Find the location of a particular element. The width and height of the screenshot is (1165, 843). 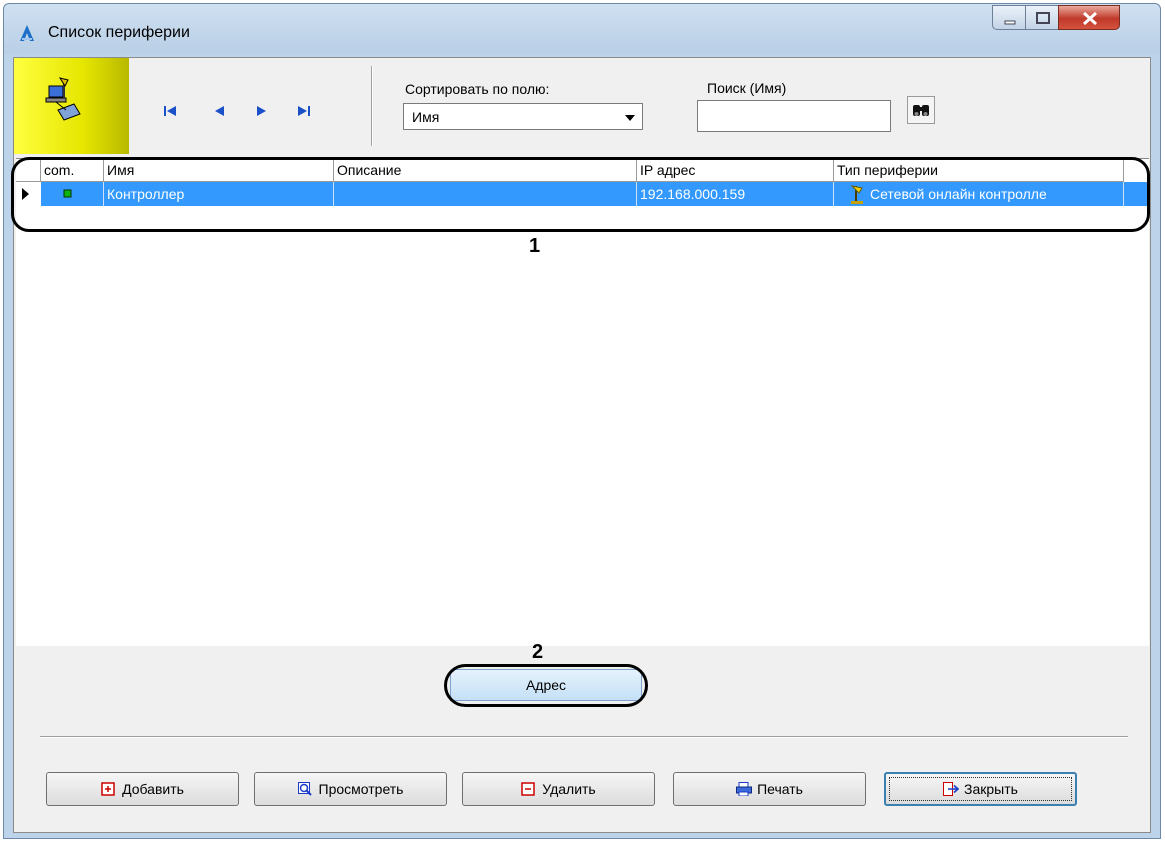

sort-field-select: Имя is located at coordinates (523, 116).